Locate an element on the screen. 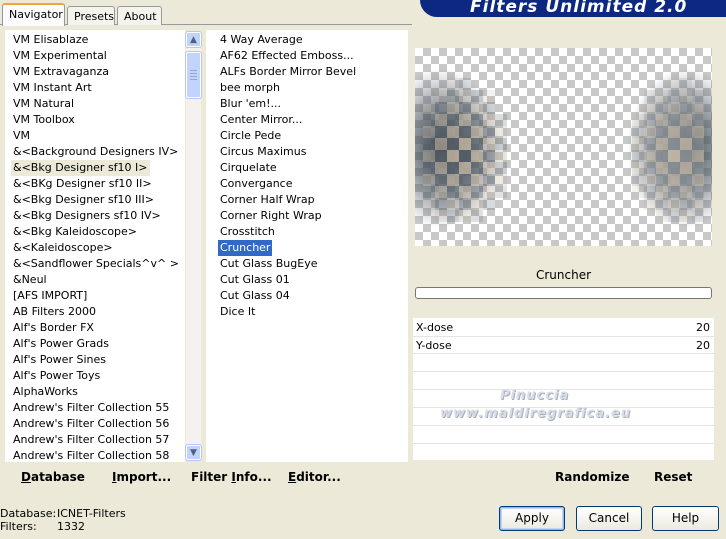 This screenshot has width=726, height=539. filter-list-item: 4 Way Average is located at coordinates (261, 40).